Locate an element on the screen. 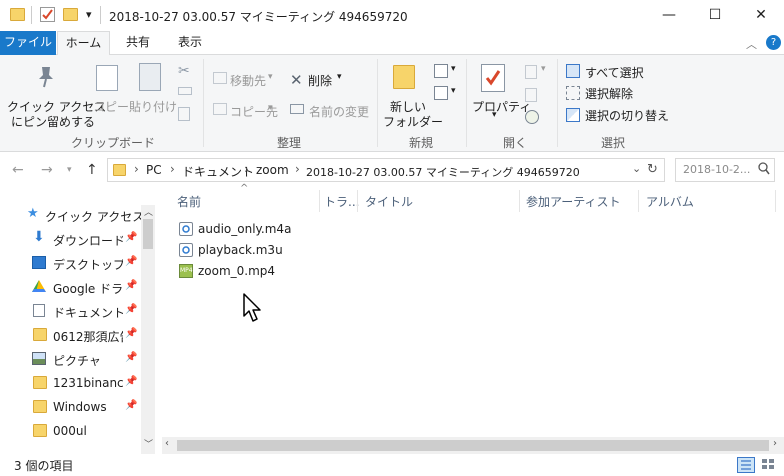 This screenshot has height=476, width=784. nav-item-folder-1231binance: 1231binance 📌 is located at coordinates (70, 383).